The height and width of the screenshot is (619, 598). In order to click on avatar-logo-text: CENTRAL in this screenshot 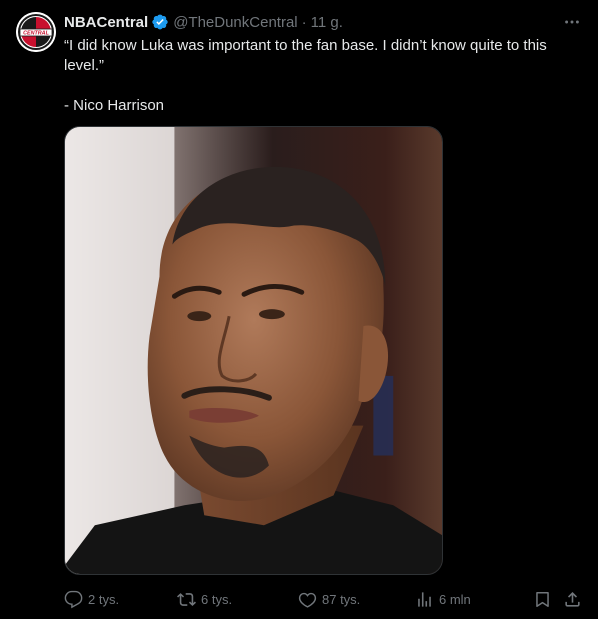, I will do `click(36, 34)`.